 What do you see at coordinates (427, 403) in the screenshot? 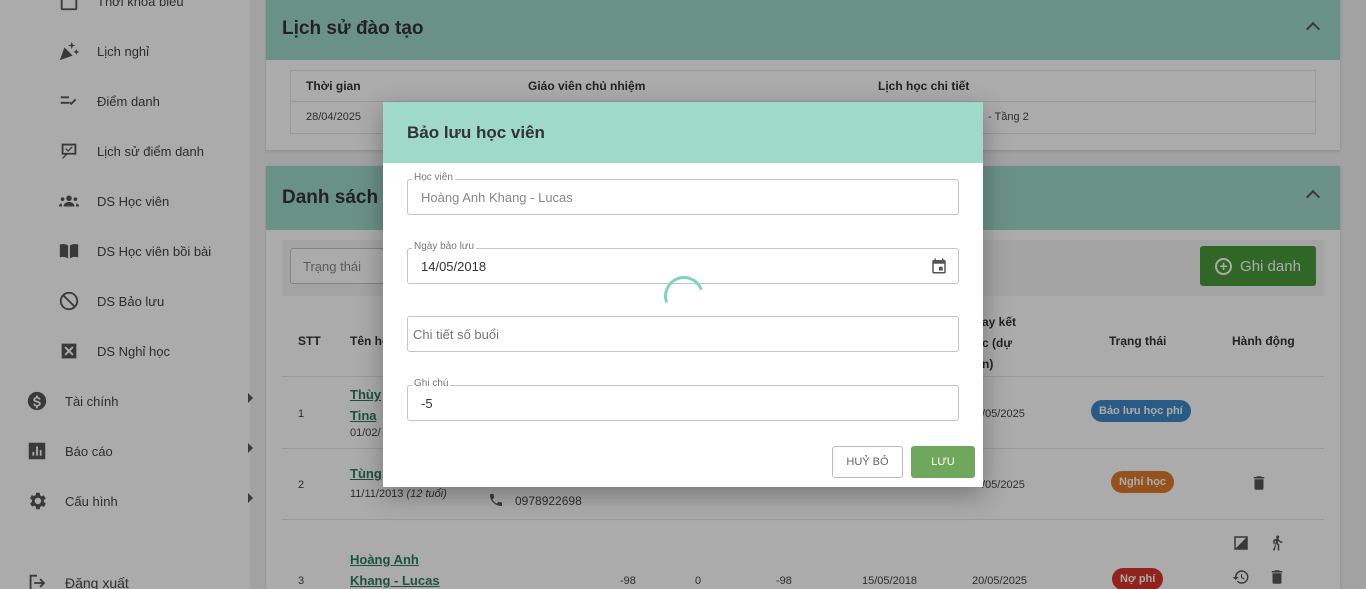
I see `note-value: -5` at bounding box center [427, 403].